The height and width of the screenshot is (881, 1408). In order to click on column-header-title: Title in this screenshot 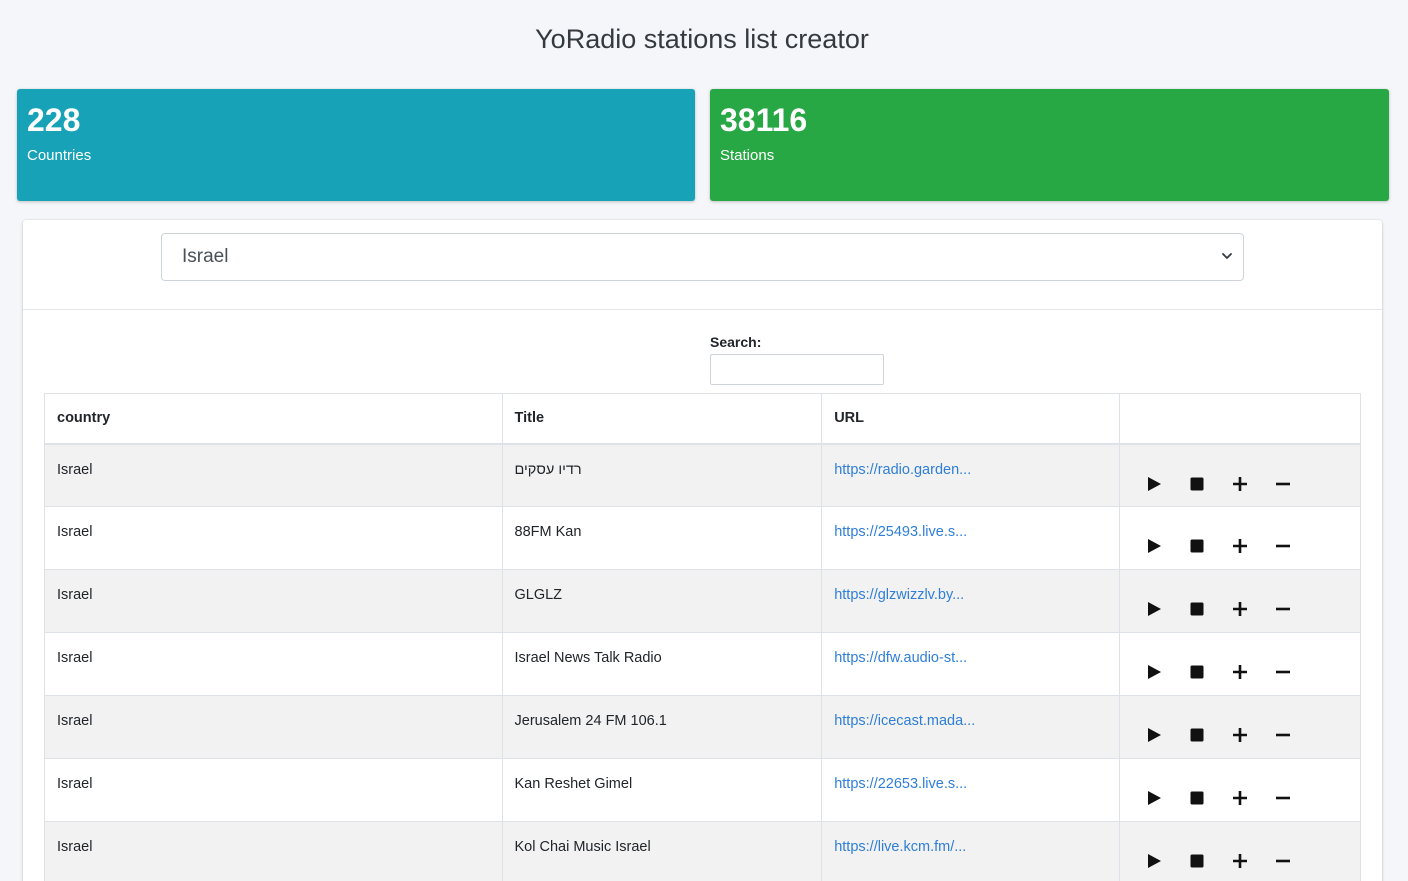, I will do `click(662, 419)`.